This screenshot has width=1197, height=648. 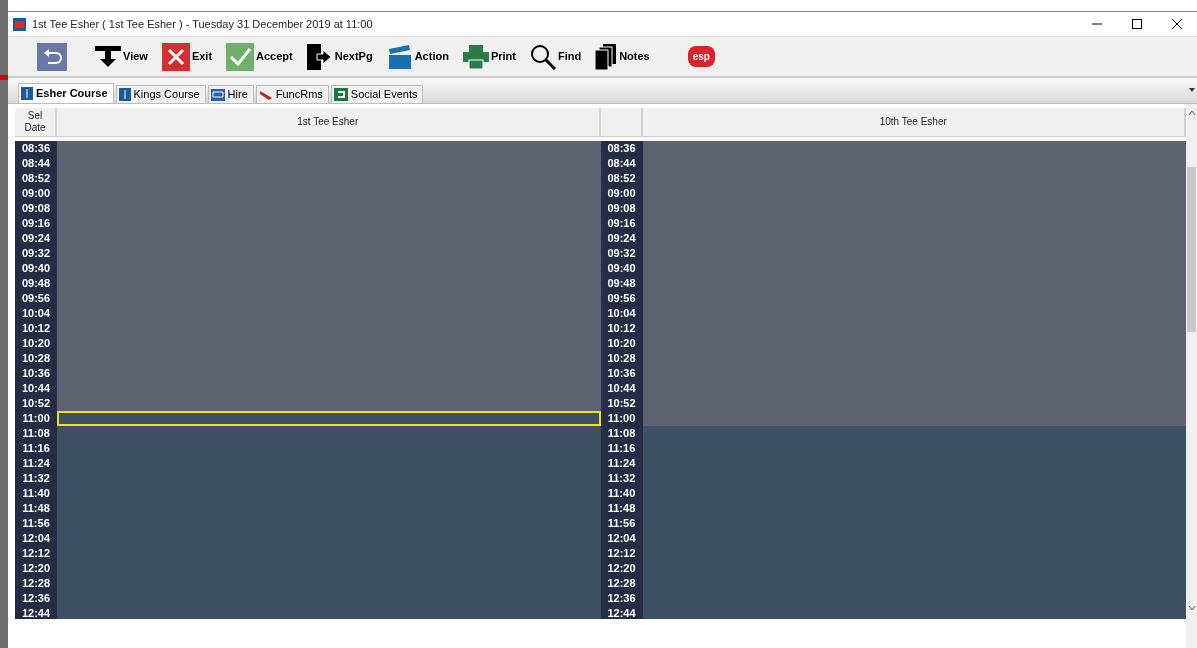 What do you see at coordinates (1137, 24) in the screenshot?
I see `maximize-icon` at bounding box center [1137, 24].